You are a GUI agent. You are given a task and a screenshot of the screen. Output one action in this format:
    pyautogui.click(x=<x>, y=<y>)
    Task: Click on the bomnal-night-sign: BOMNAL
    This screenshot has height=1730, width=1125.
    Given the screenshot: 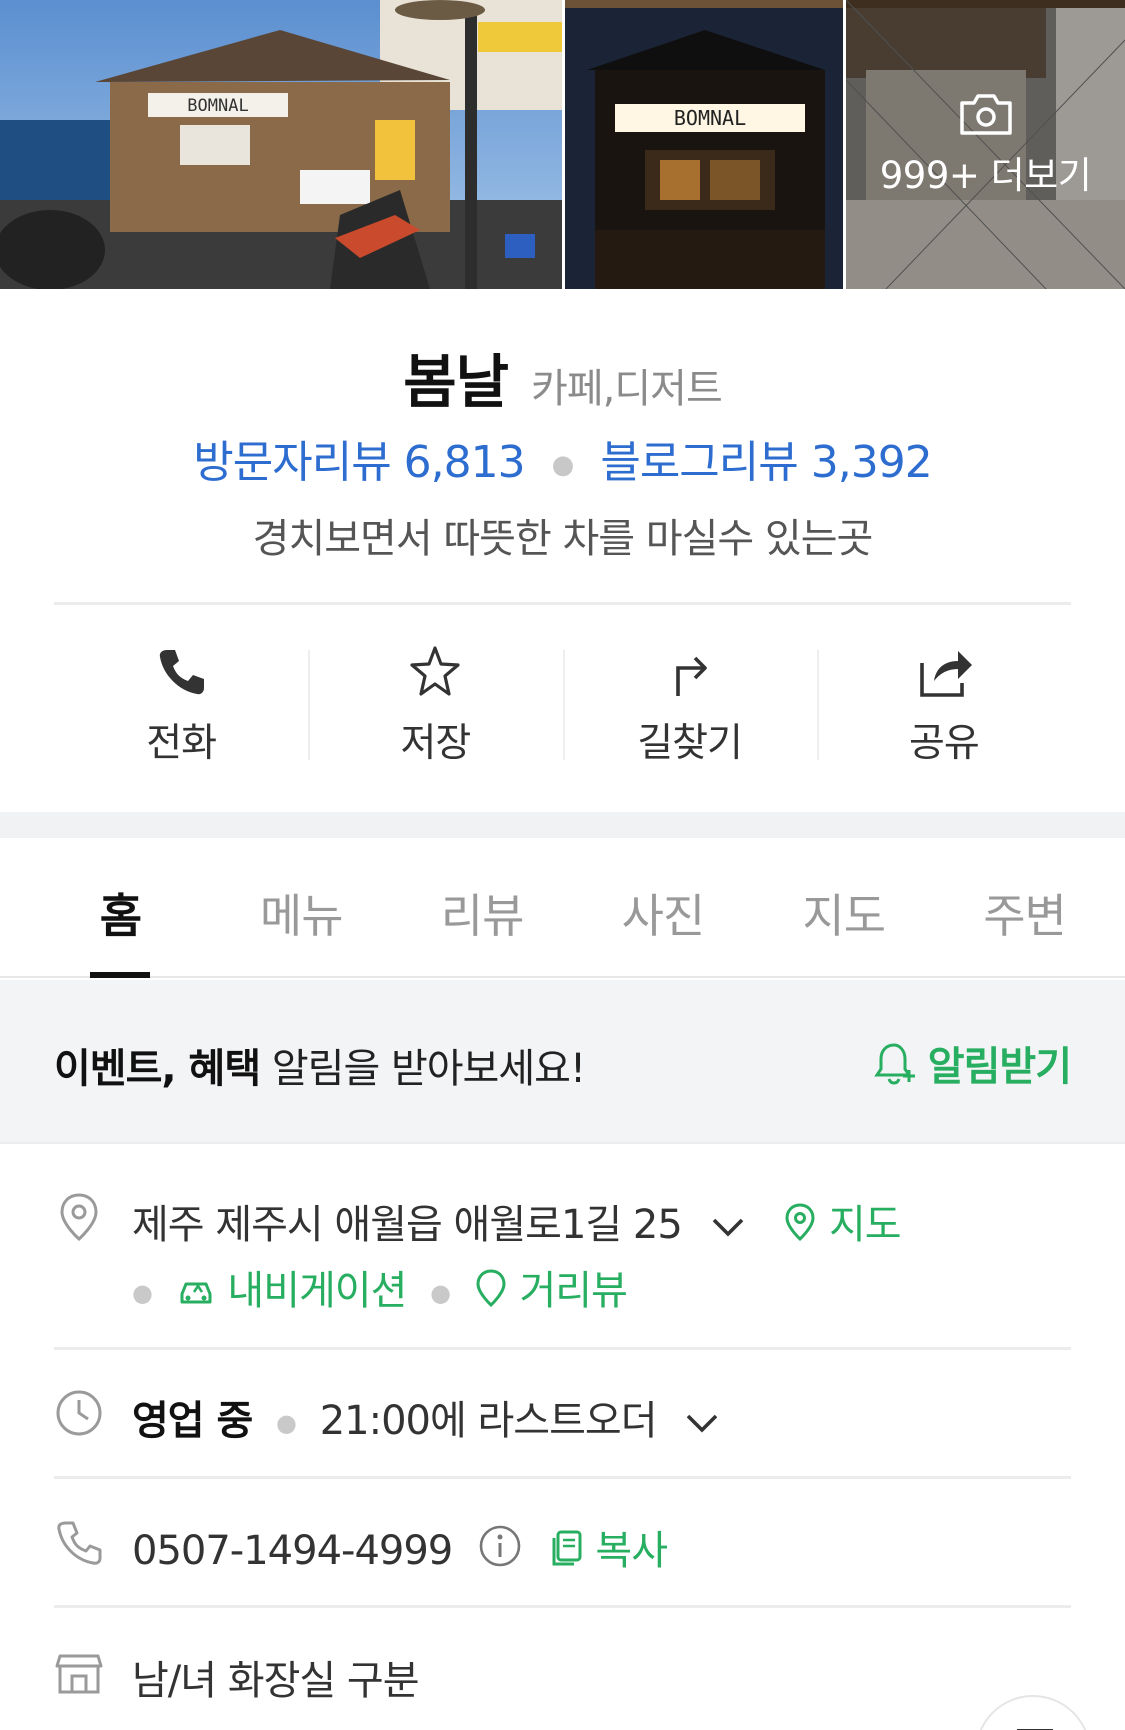 What is the action you would take?
    pyautogui.click(x=710, y=118)
    